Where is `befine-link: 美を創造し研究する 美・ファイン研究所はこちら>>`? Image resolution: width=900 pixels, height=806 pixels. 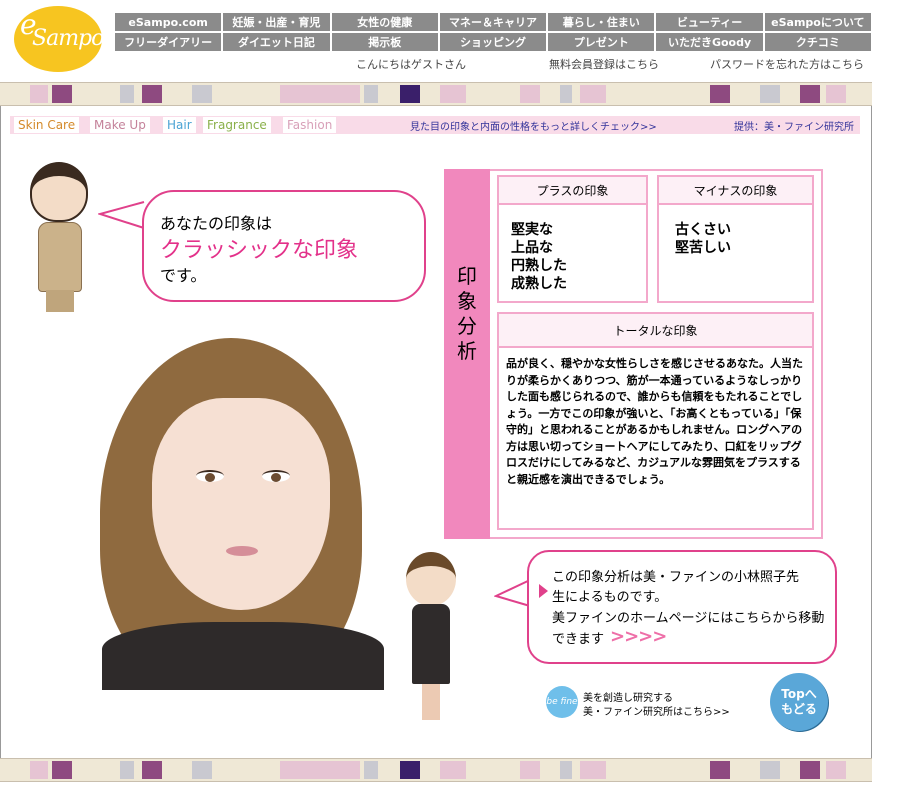 befine-link: 美を創造し研究する 美・ファイン研究所はこちら>> is located at coordinates (656, 706).